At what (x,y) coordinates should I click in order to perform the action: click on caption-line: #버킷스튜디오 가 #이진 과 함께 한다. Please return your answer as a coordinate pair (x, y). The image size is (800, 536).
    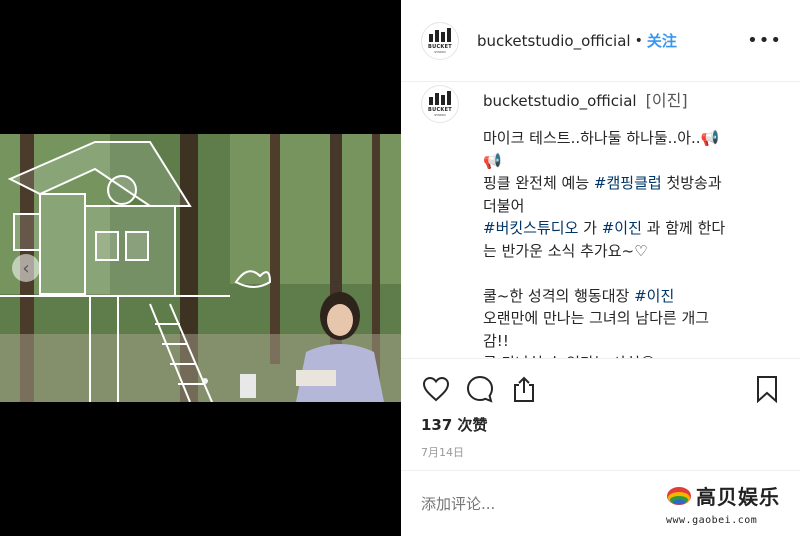
    Looking at the image, I should click on (635, 228).